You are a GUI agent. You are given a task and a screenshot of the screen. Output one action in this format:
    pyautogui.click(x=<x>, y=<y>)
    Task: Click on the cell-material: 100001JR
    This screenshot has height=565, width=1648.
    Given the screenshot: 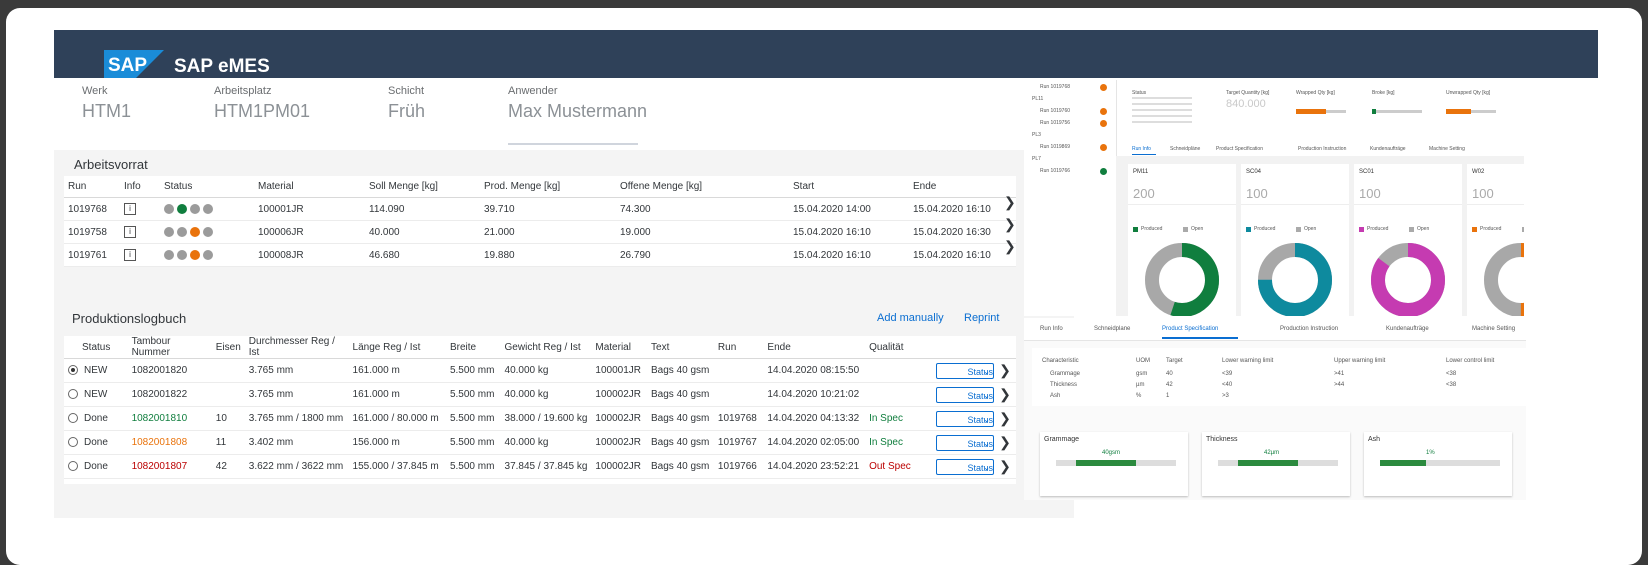 What is the action you would take?
    pyautogui.click(x=309, y=209)
    